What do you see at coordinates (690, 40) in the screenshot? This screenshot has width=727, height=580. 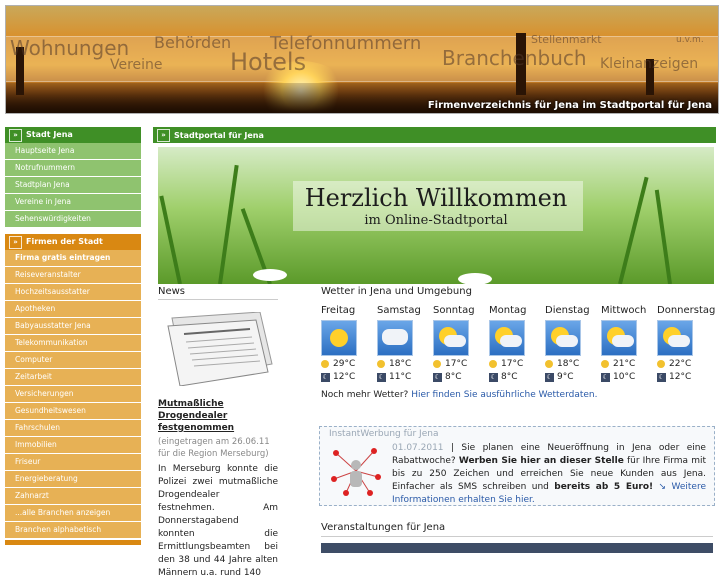 I see `banner-word: u.v.m.` at bounding box center [690, 40].